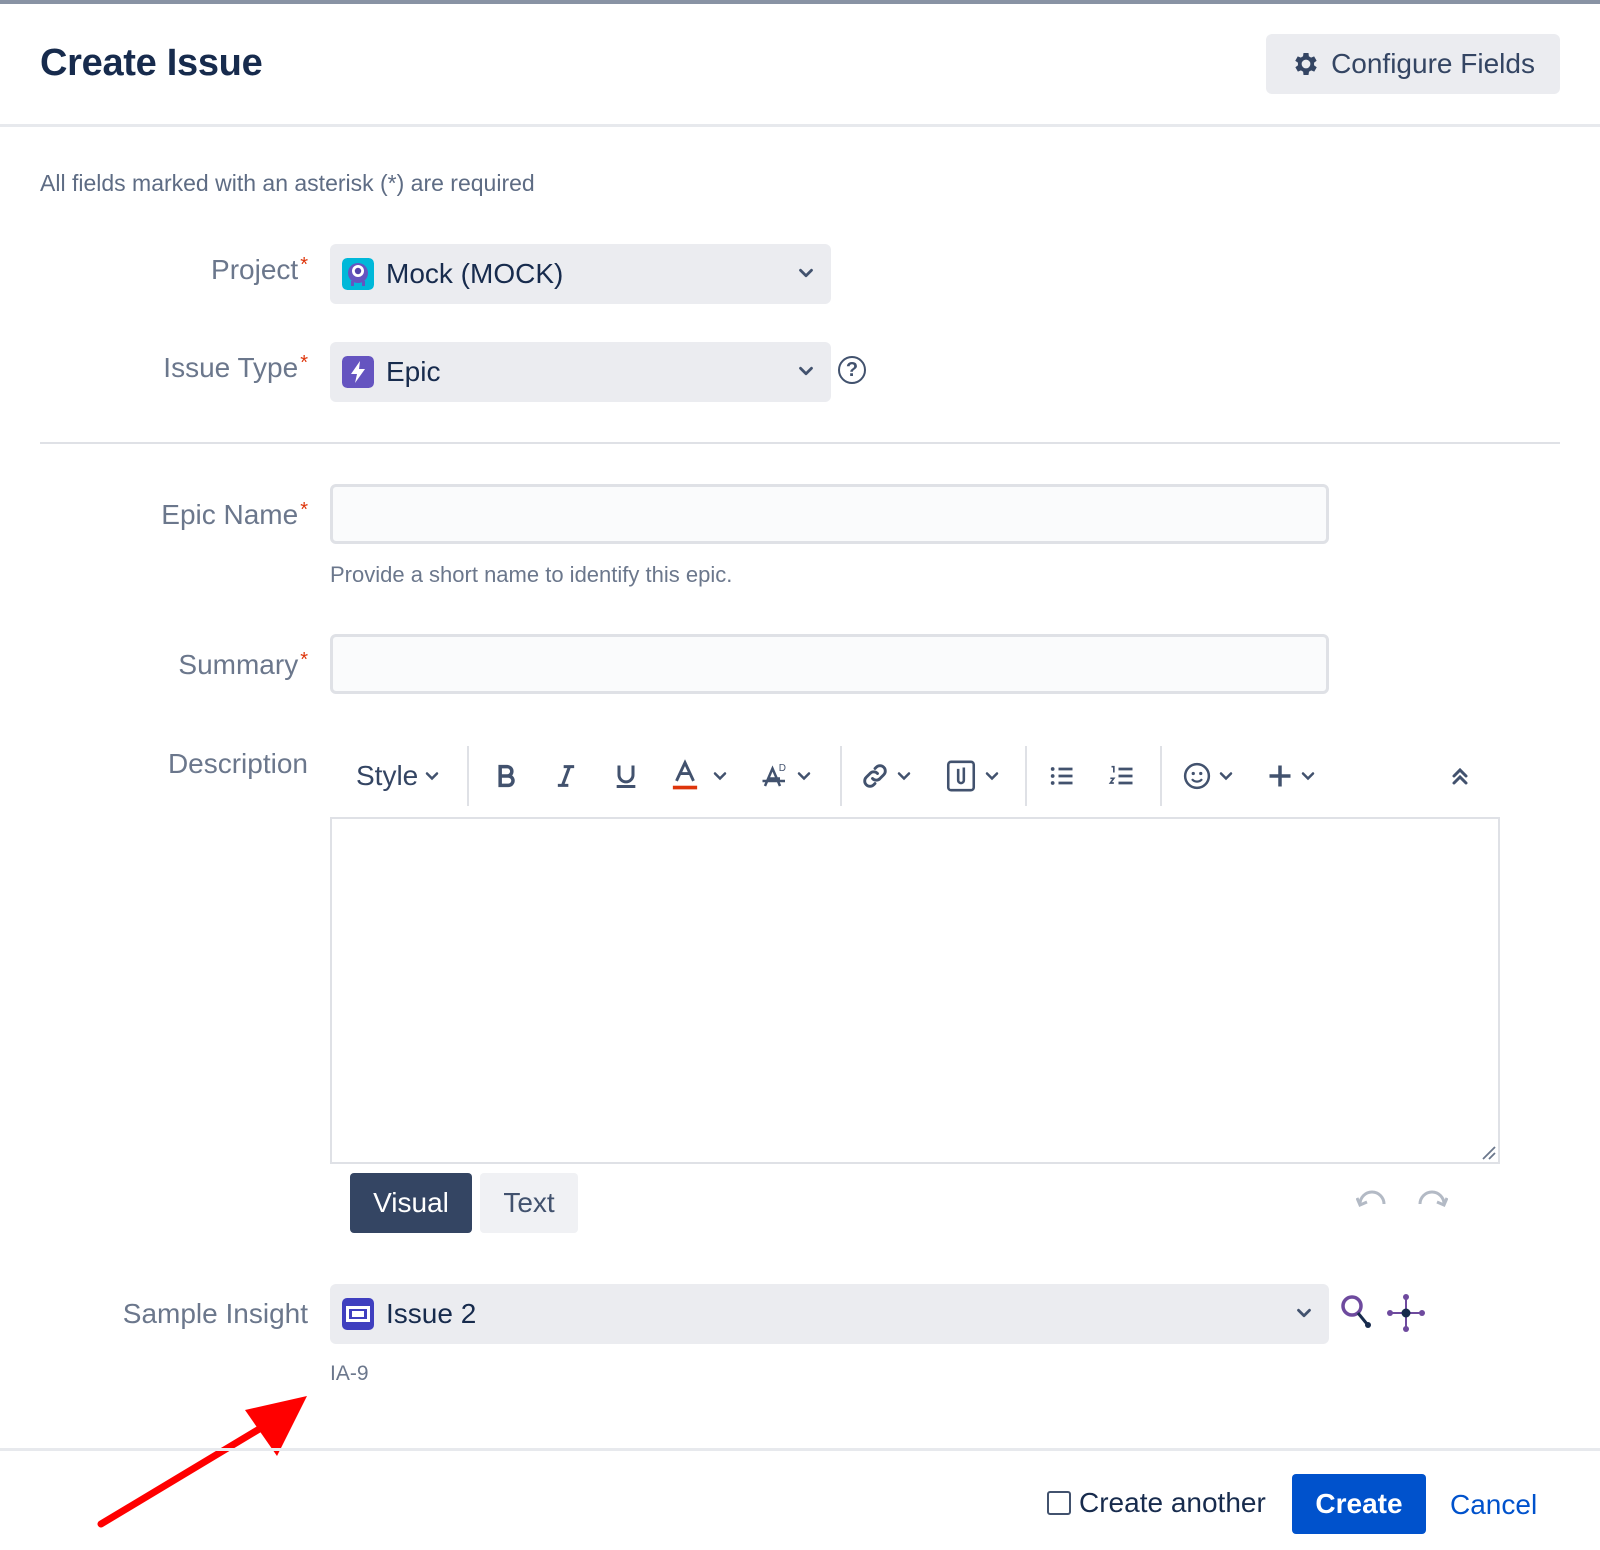 Image resolution: width=1600 pixels, height=1550 pixels. I want to click on epic-name-label: Epic Name *, so click(234, 514).